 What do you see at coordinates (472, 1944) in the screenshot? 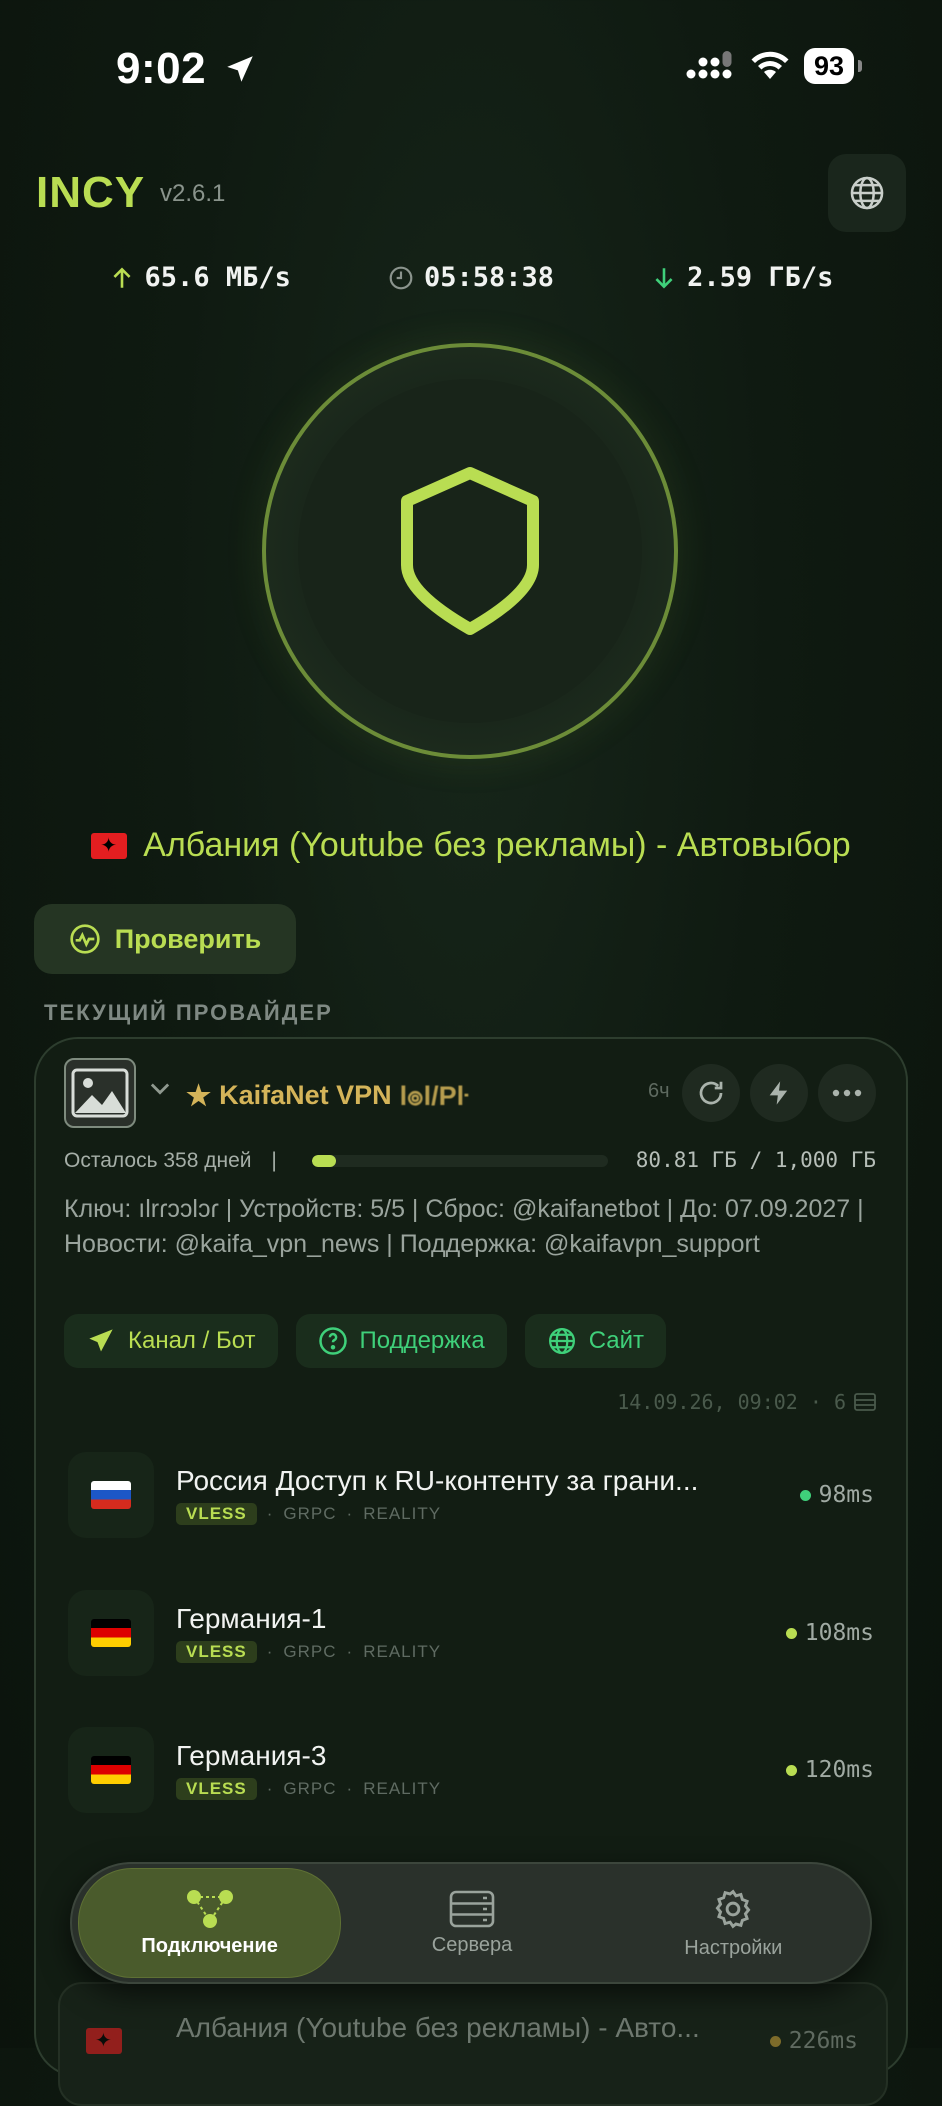
I see `nav-servers-label: Сервера` at bounding box center [472, 1944].